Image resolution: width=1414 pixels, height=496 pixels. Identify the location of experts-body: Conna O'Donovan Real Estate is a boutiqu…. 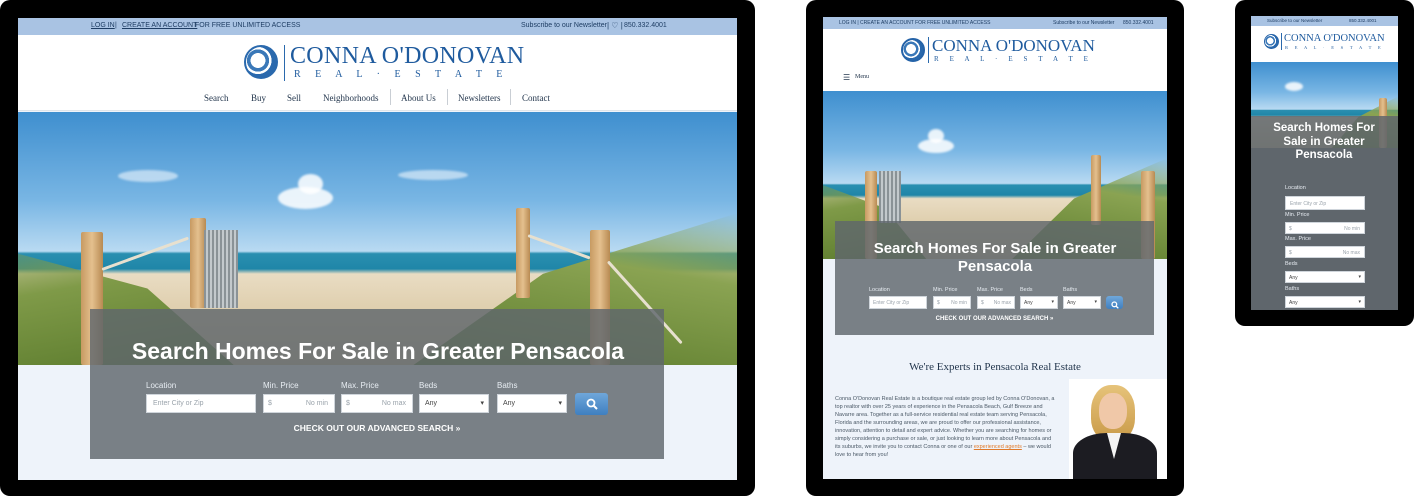
(946, 427).